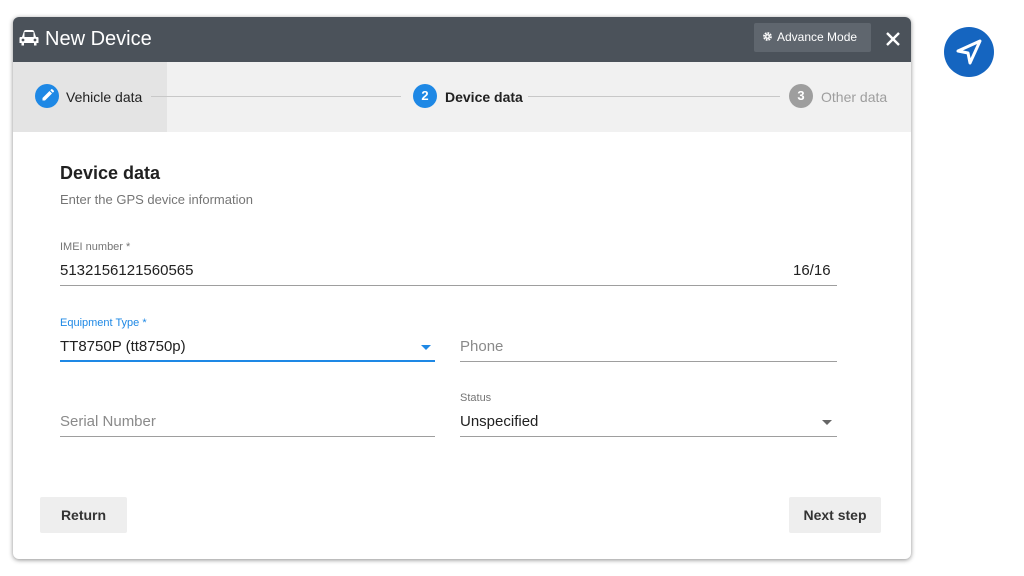 This screenshot has width=1024, height=576. What do you see at coordinates (817, 37) in the screenshot?
I see `advance-mode-label: Advance Mode` at bounding box center [817, 37].